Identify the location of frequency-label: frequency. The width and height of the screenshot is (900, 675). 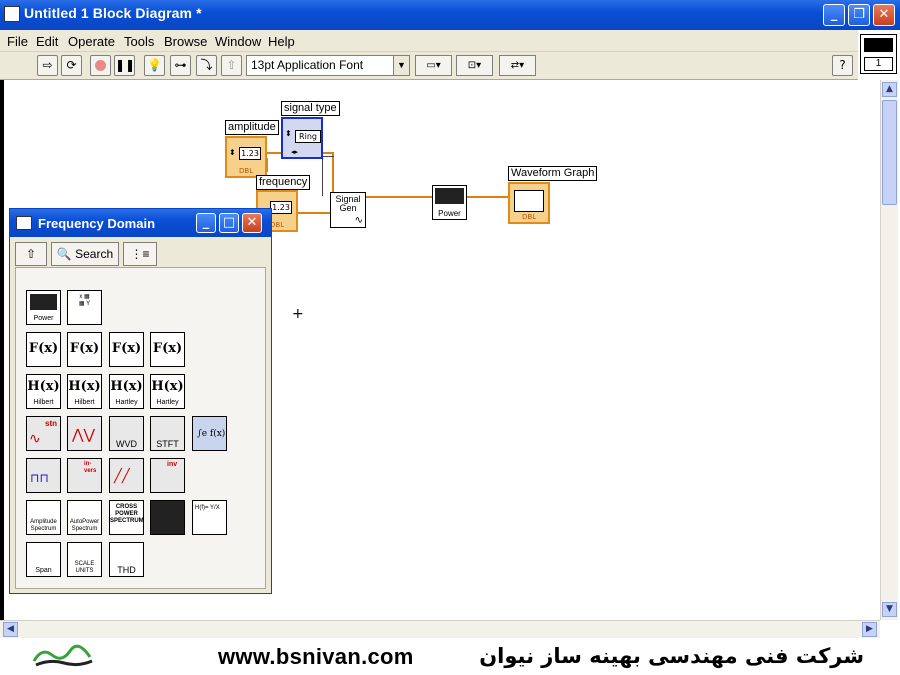
(283, 182).